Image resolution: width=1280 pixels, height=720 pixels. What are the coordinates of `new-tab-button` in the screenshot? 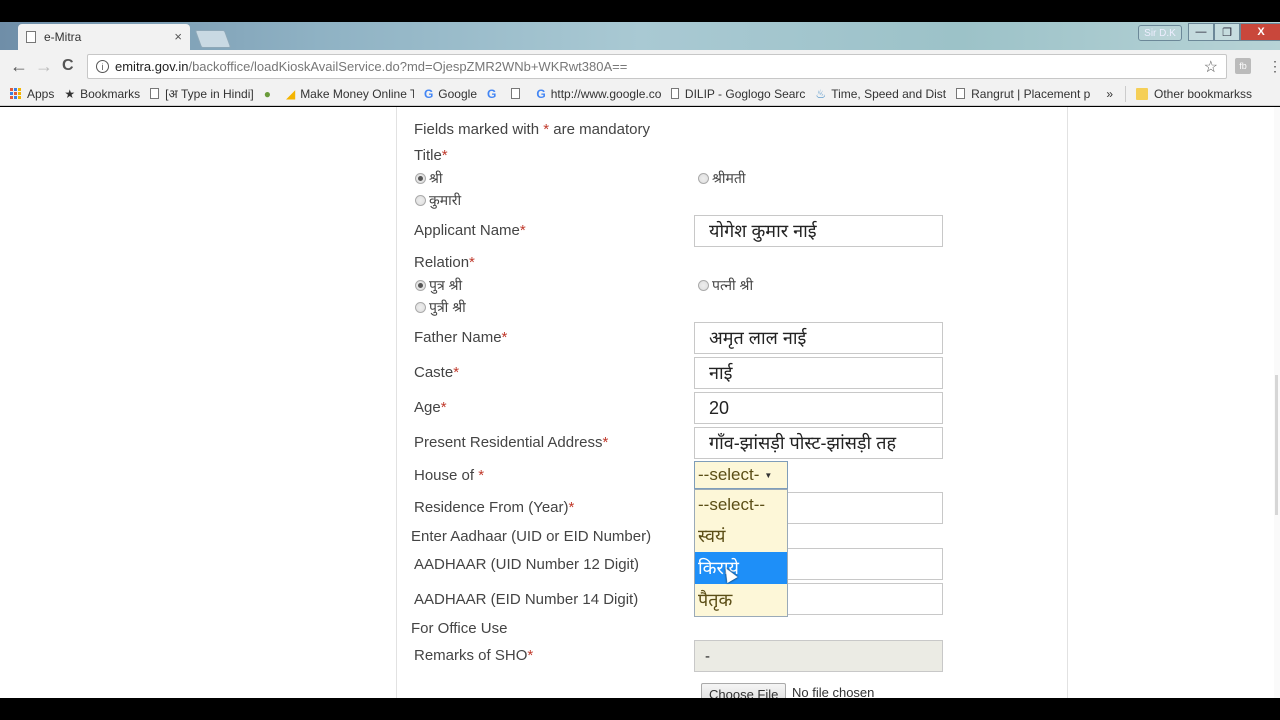 It's located at (213, 39).